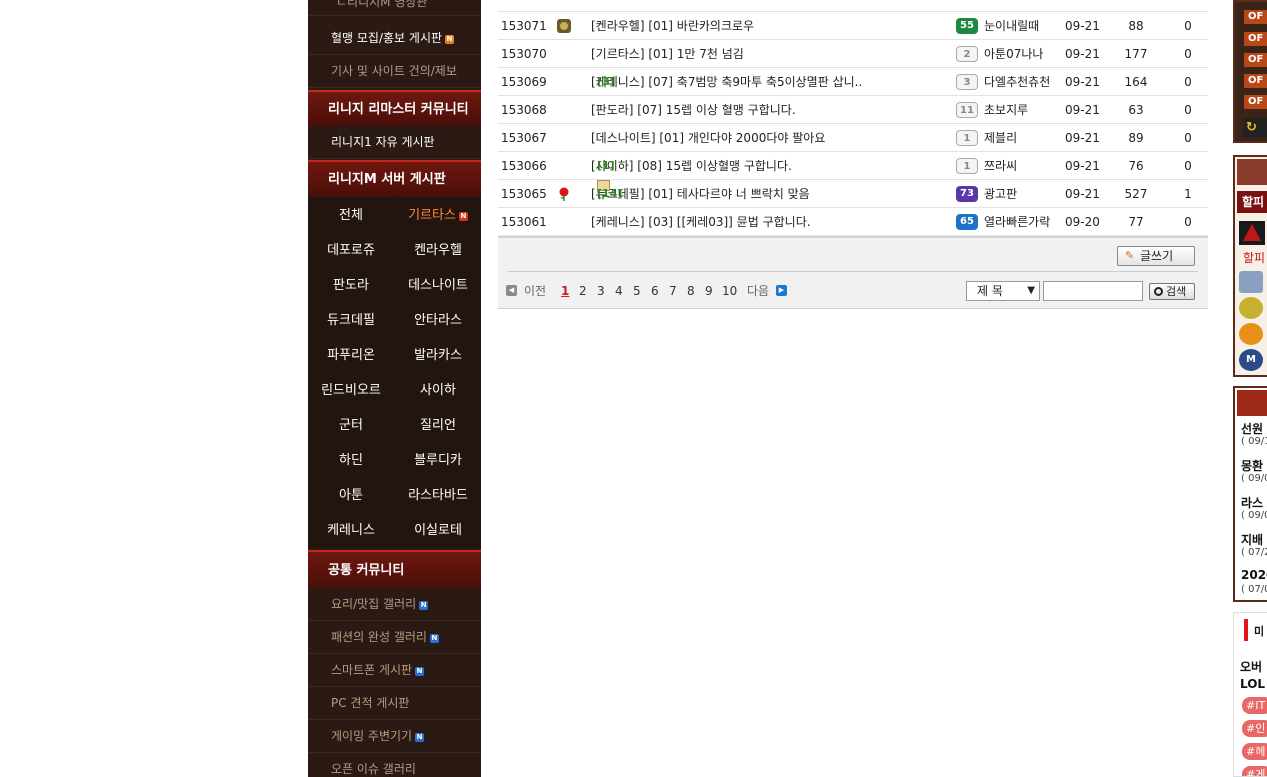  Describe the element at coordinates (351, 215) in the screenshot. I see `server-all: 전체` at that location.